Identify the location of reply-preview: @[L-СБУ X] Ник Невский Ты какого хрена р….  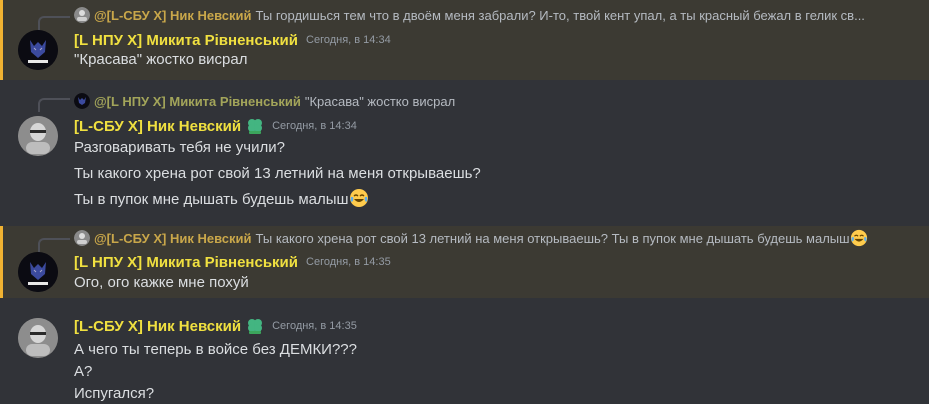
(471, 238).